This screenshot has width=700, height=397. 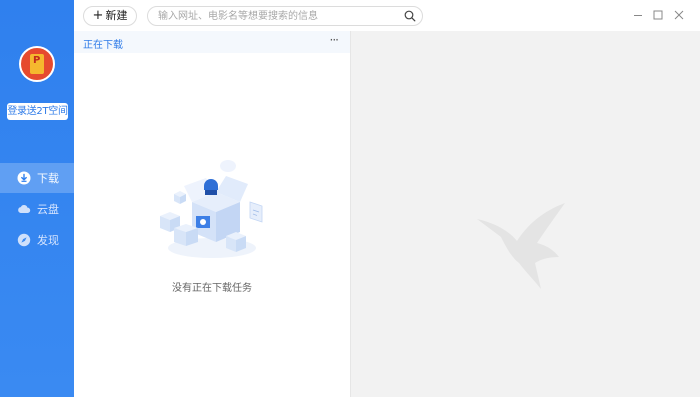 I want to click on close-icon, so click(x=679, y=15).